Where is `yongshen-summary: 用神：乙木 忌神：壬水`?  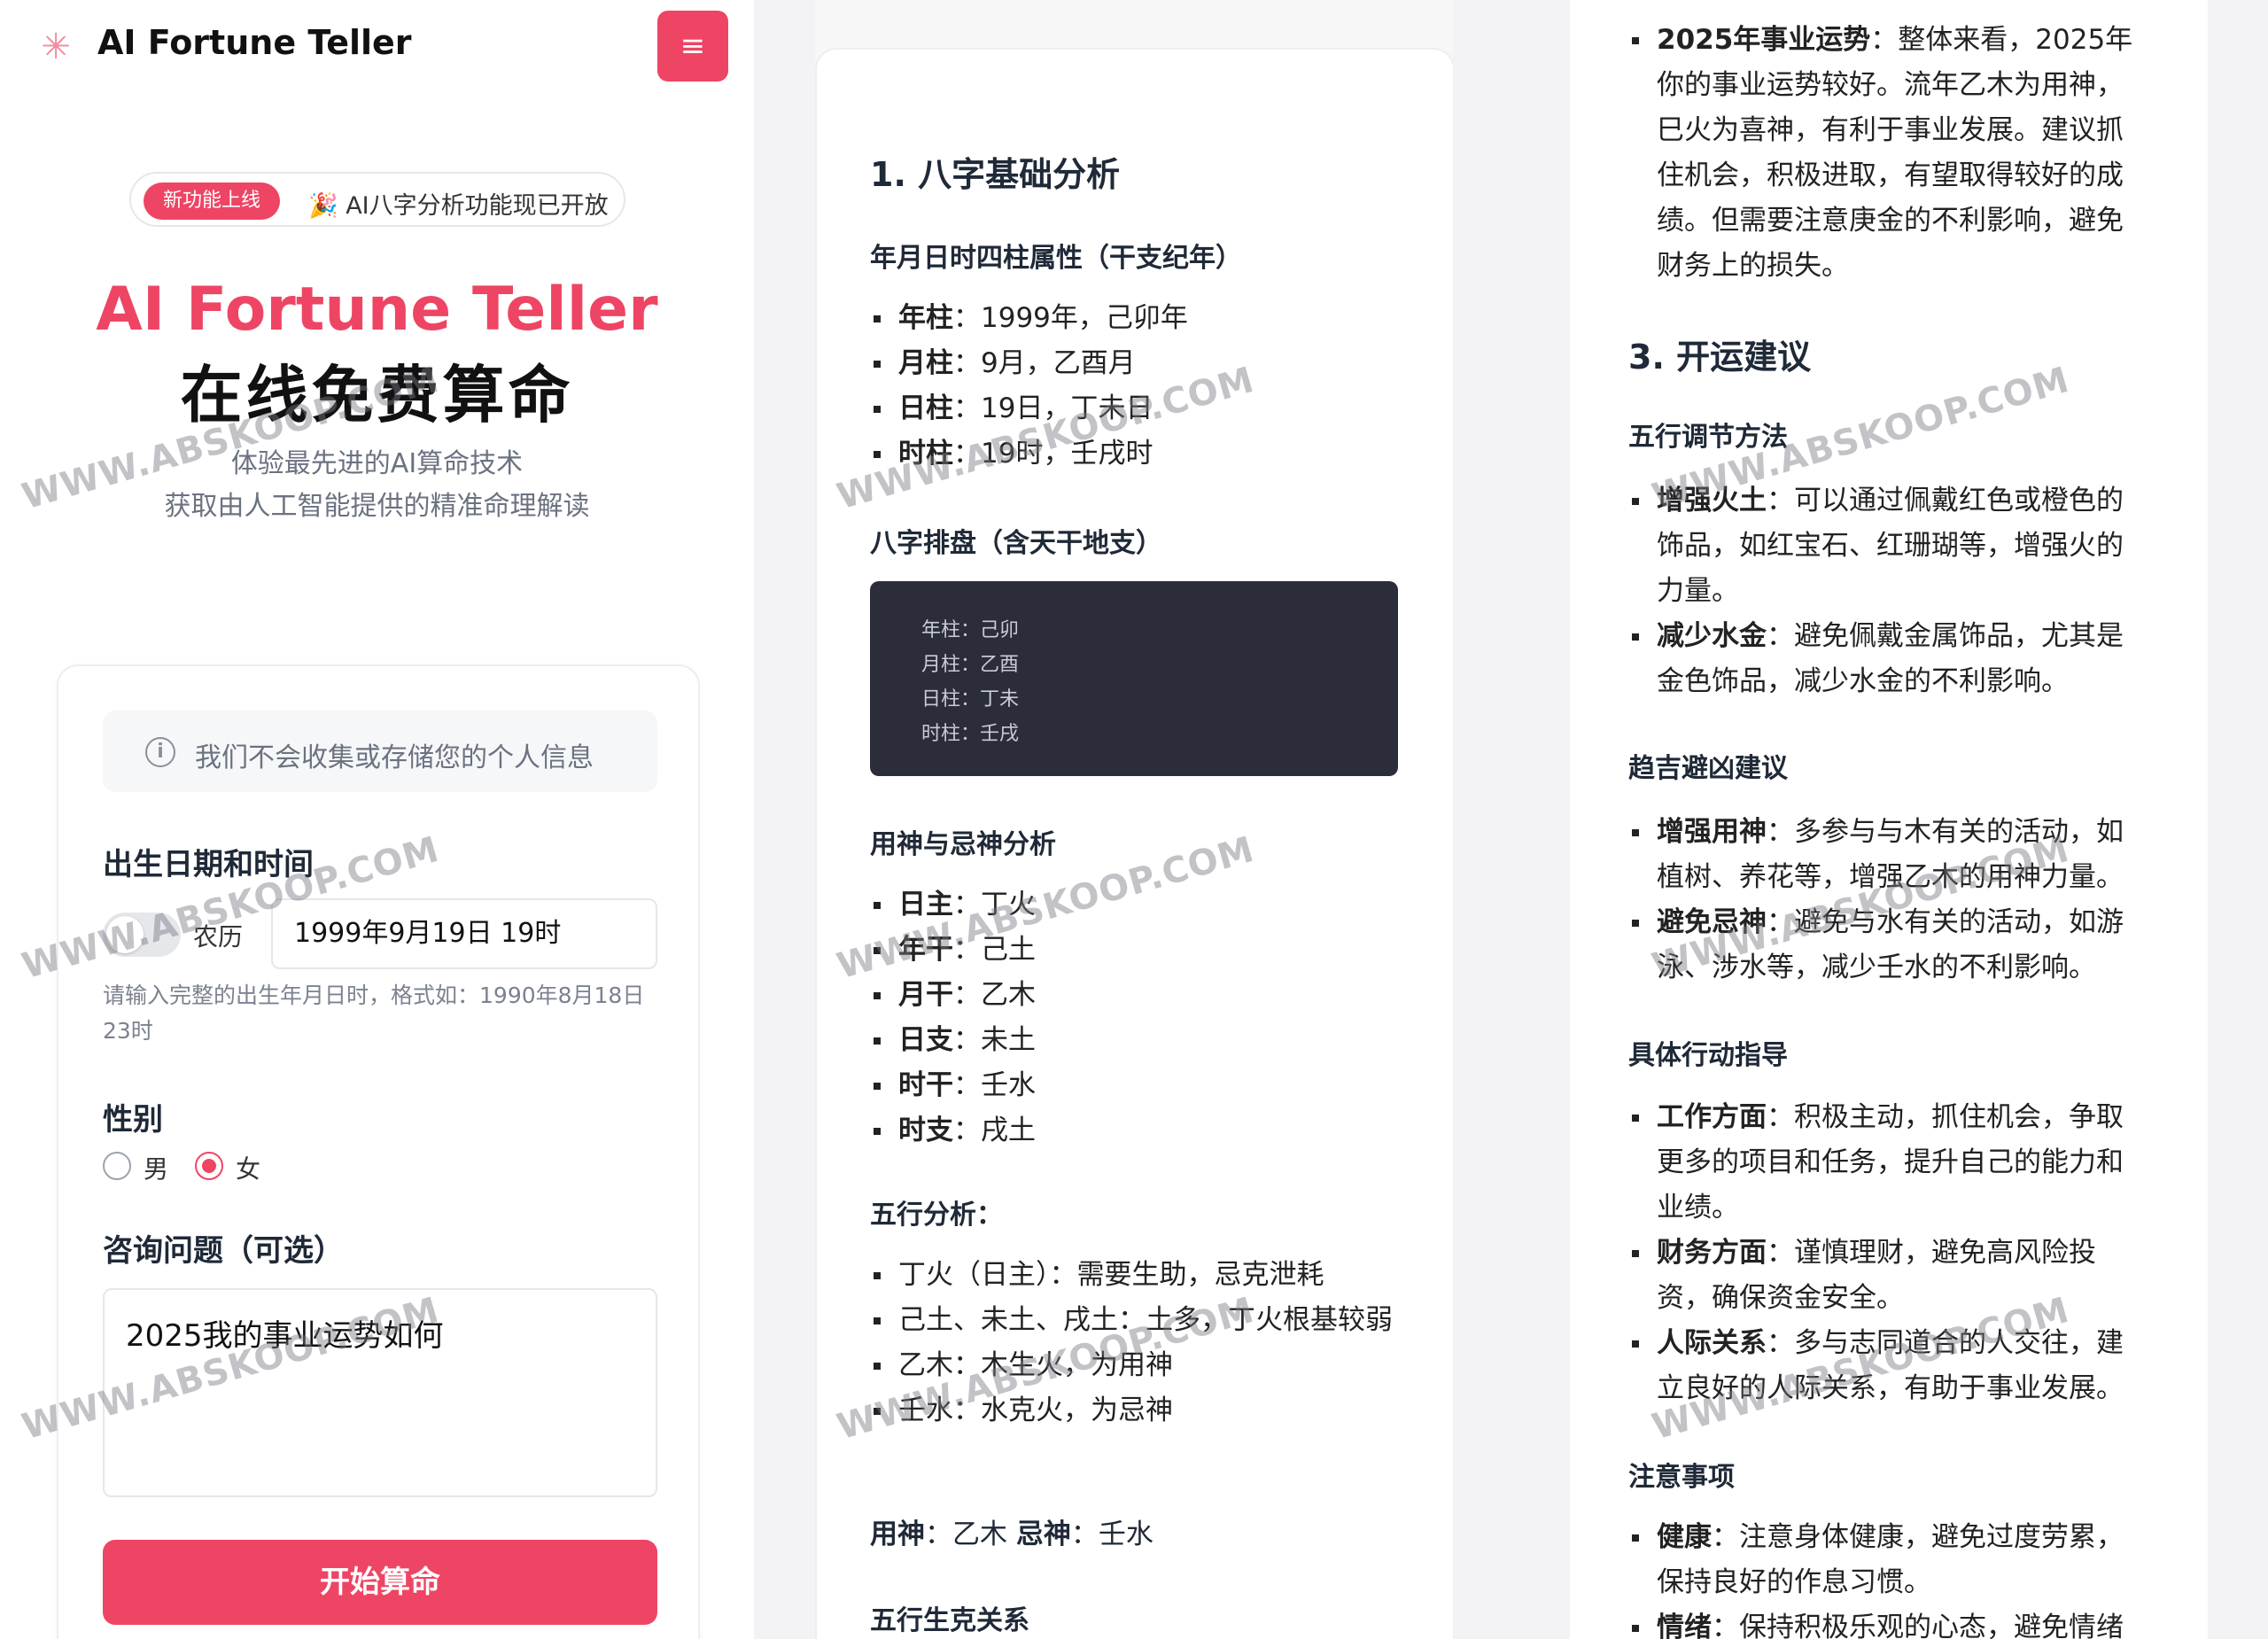
yongshen-summary: 用神：乙木 忌神：壬水 is located at coordinates (1012, 1534).